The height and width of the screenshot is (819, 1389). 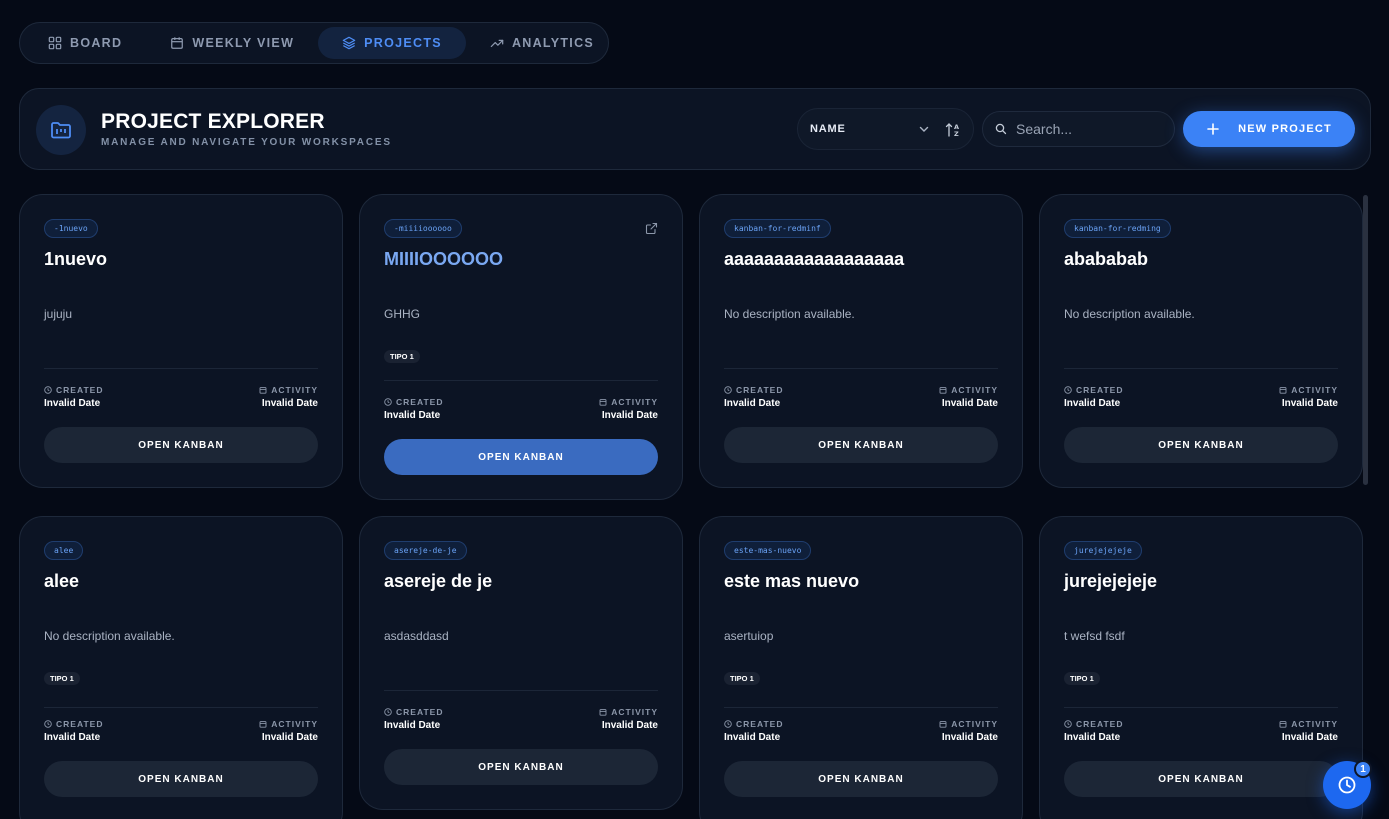 I want to click on header-icon-circle, so click(x=61, y=130).